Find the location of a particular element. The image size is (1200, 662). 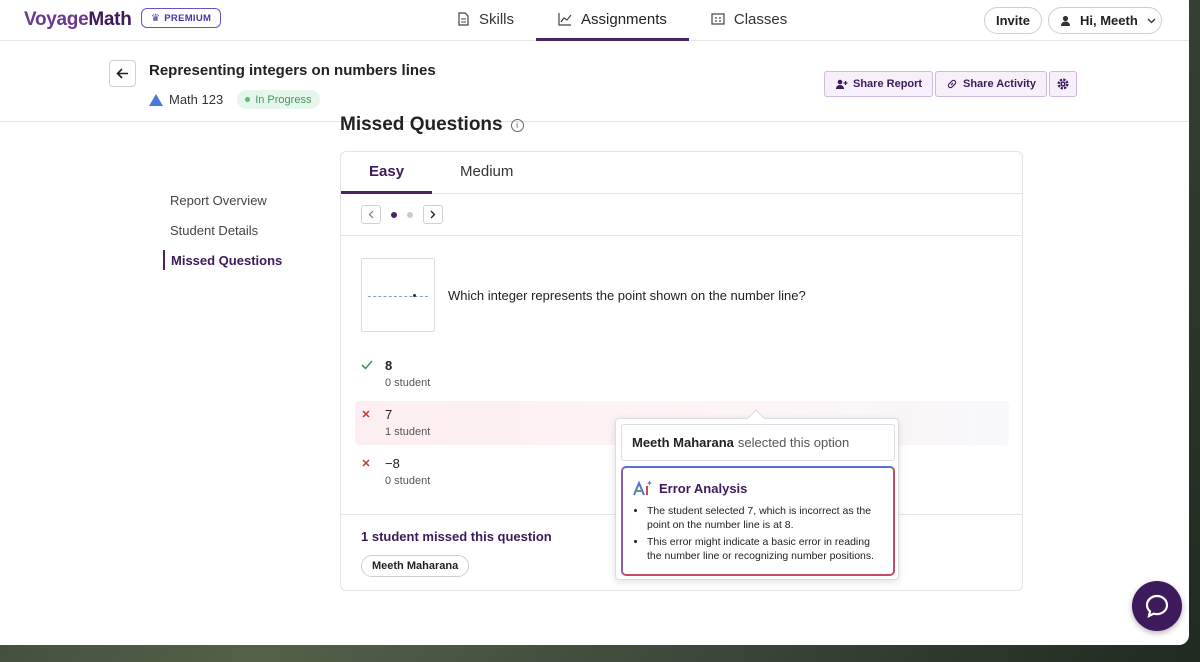

course-name: Math 123 is located at coordinates (196, 99).